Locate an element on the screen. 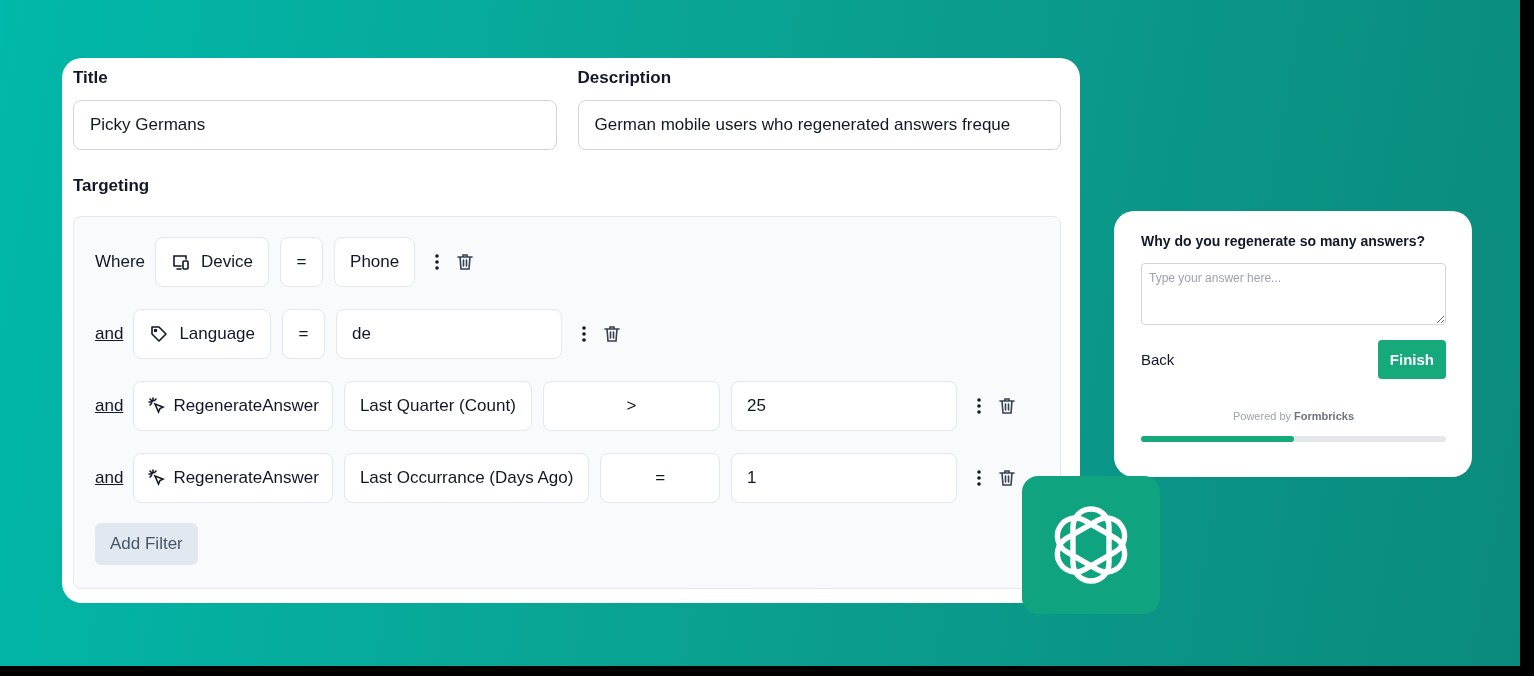 Image resolution: width=1534 pixels, height=676 pixels. value-field: de is located at coordinates (449, 334).